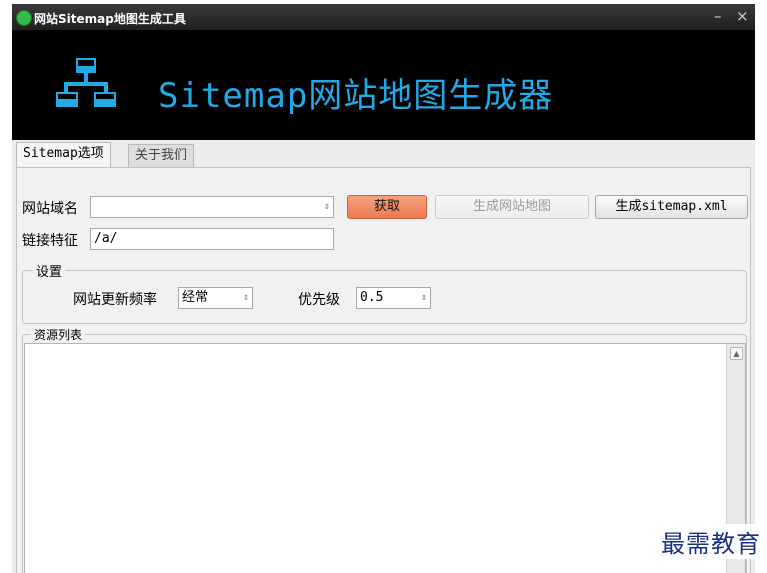 This screenshot has height=573, width=767. I want to click on minimize-button: –, so click(718, 16).